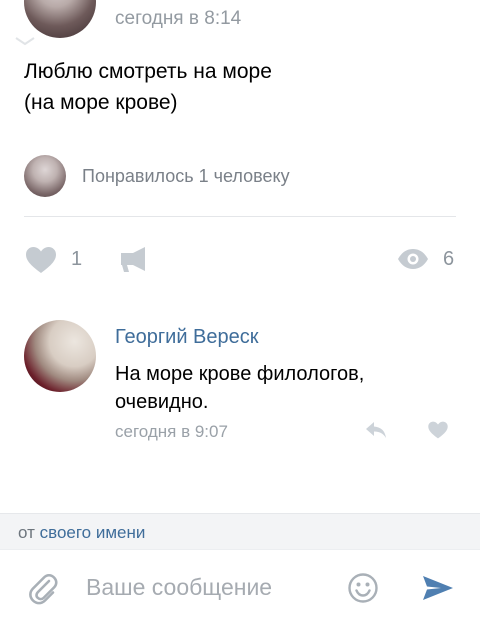 This screenshot has height=624, width=480. What do you see at coordinates (449, 259) in the screenshot?
I see `view-count: 6` at bounding box center [449, 259].